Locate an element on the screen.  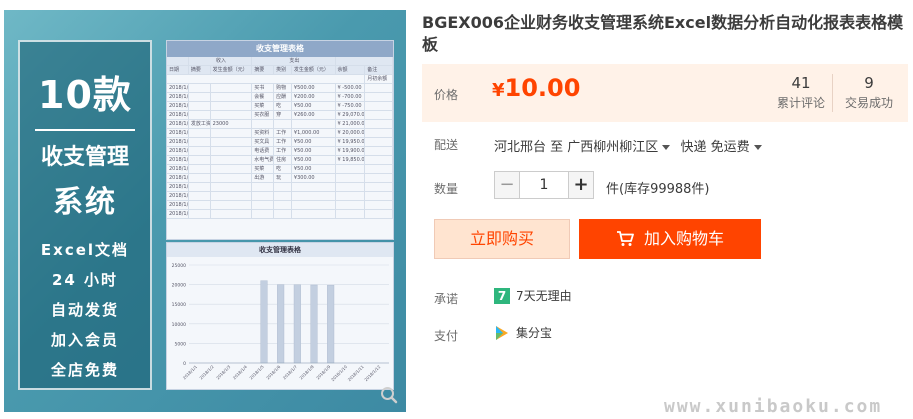
chart-x-tick-label: 2018/1/2 is located at coordinates (206, 372).